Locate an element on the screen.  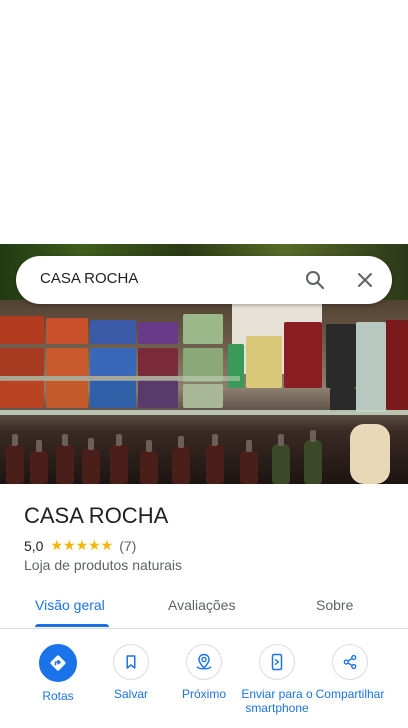
tab-reviews: Avaliações is located at coordinates (201, 605).